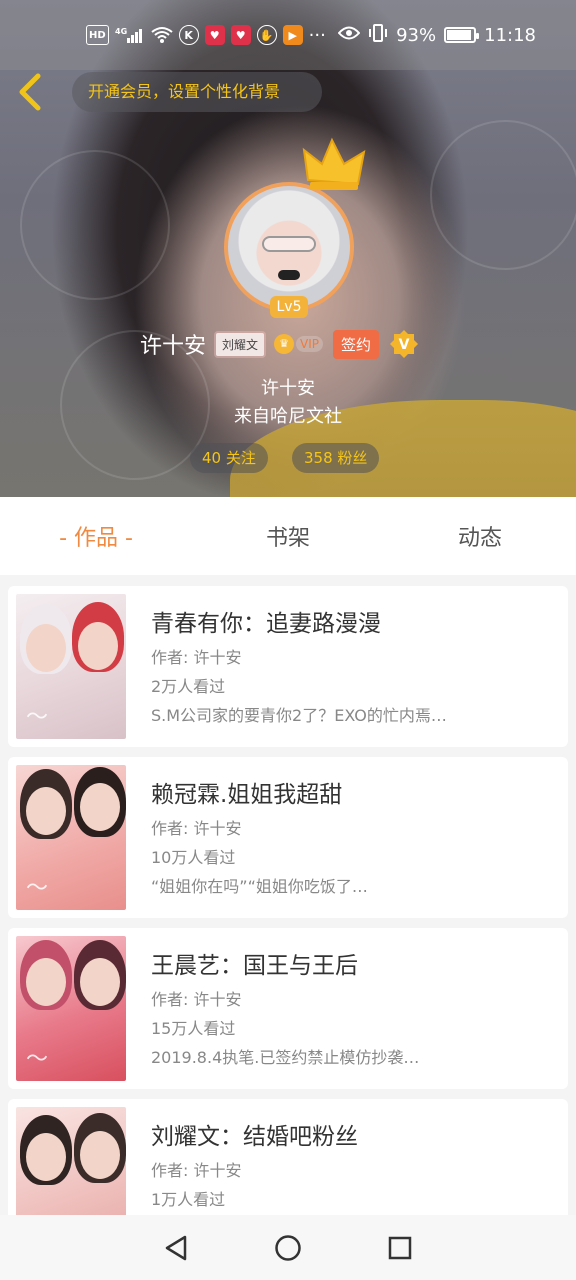 The height and width of the screenshot is (1280, 576). What do you see at coordinates (266, 621) in the screenshot?
I see `book-title: 青春有你：追妻路漫漫` at bounding box center [266, 621].